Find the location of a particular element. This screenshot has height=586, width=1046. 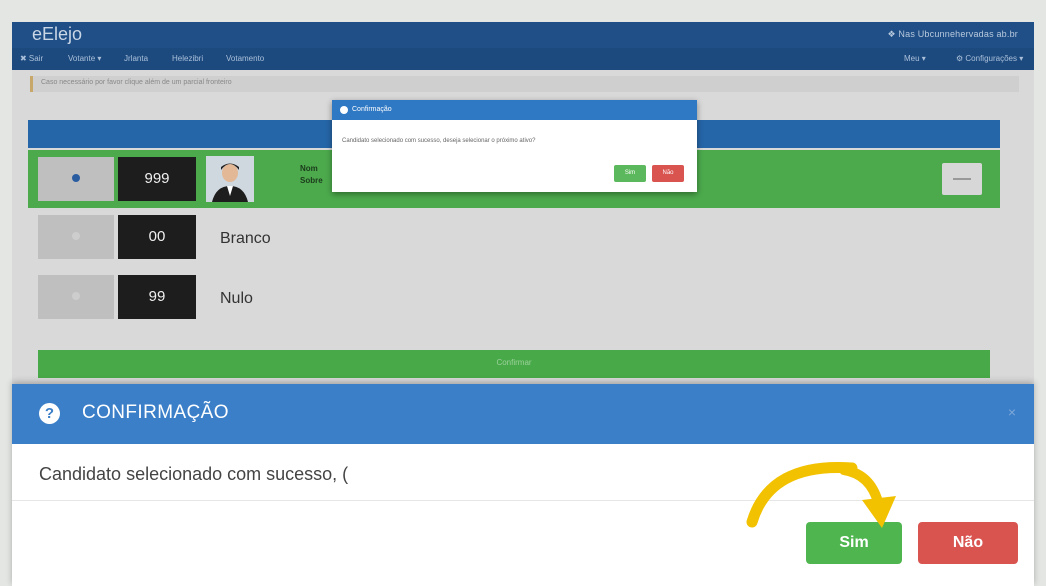

confirm-vote-button: Confirmar is located at coordinates (514, 364).